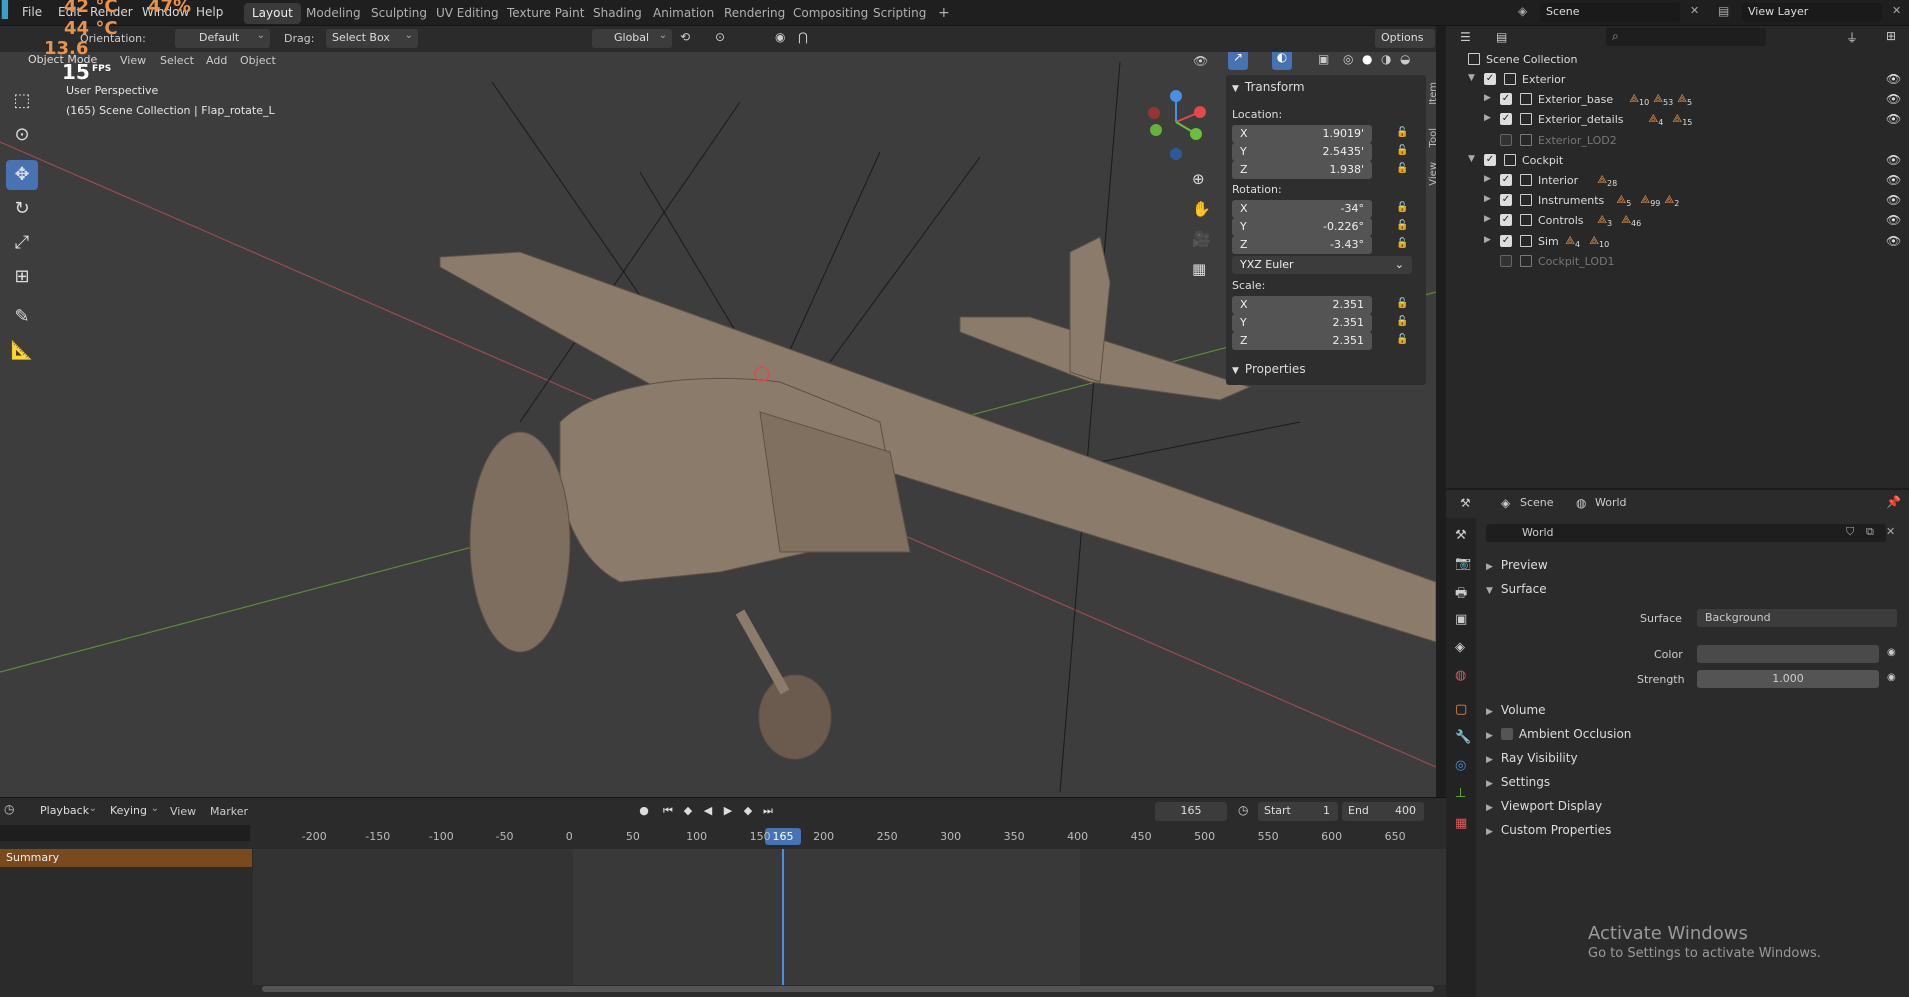  What do you see at coordinates (1461, 535) in the screenshot?
I see `tool-tab-icon: ⚒` at bounding box center [1461, 535].